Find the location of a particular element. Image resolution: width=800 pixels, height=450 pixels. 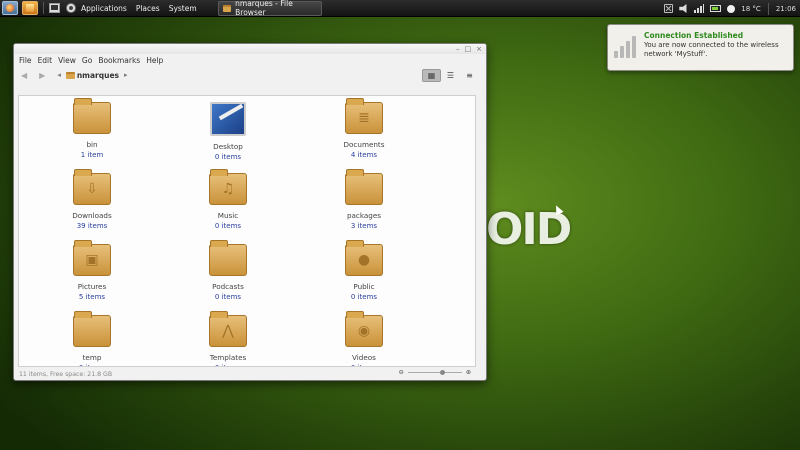

taskbar-title: nmarques - File Browser is located at coordinates (264, 8).